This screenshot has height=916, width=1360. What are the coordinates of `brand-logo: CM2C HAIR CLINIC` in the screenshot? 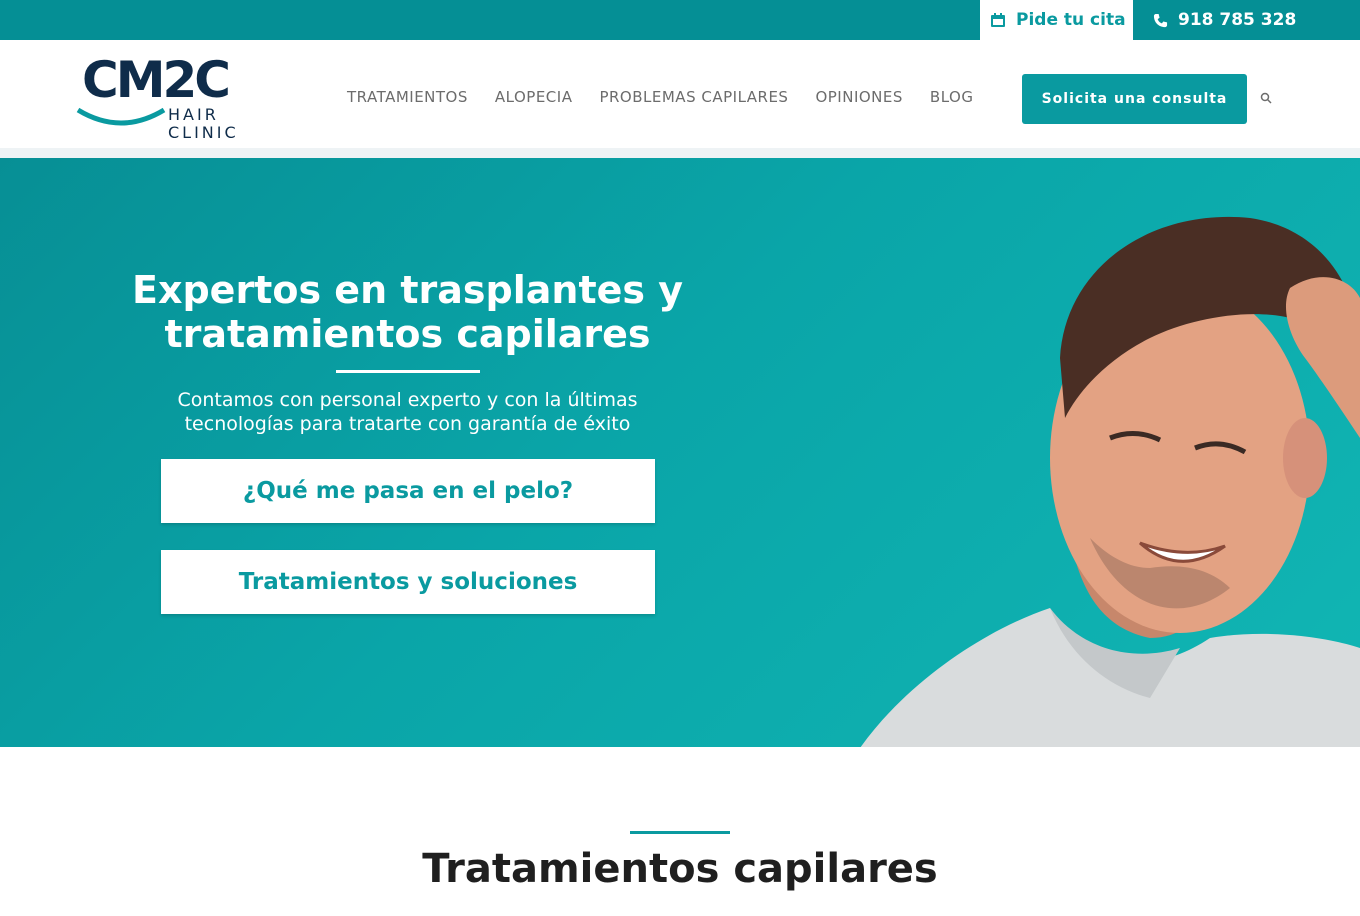 It's located at (161, 100).